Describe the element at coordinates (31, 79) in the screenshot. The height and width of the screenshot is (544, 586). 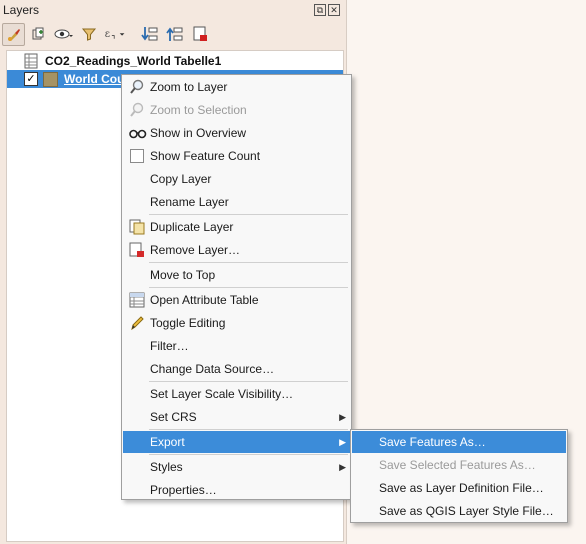
I see `layer-visibility-checkbox: ✓` at that location.